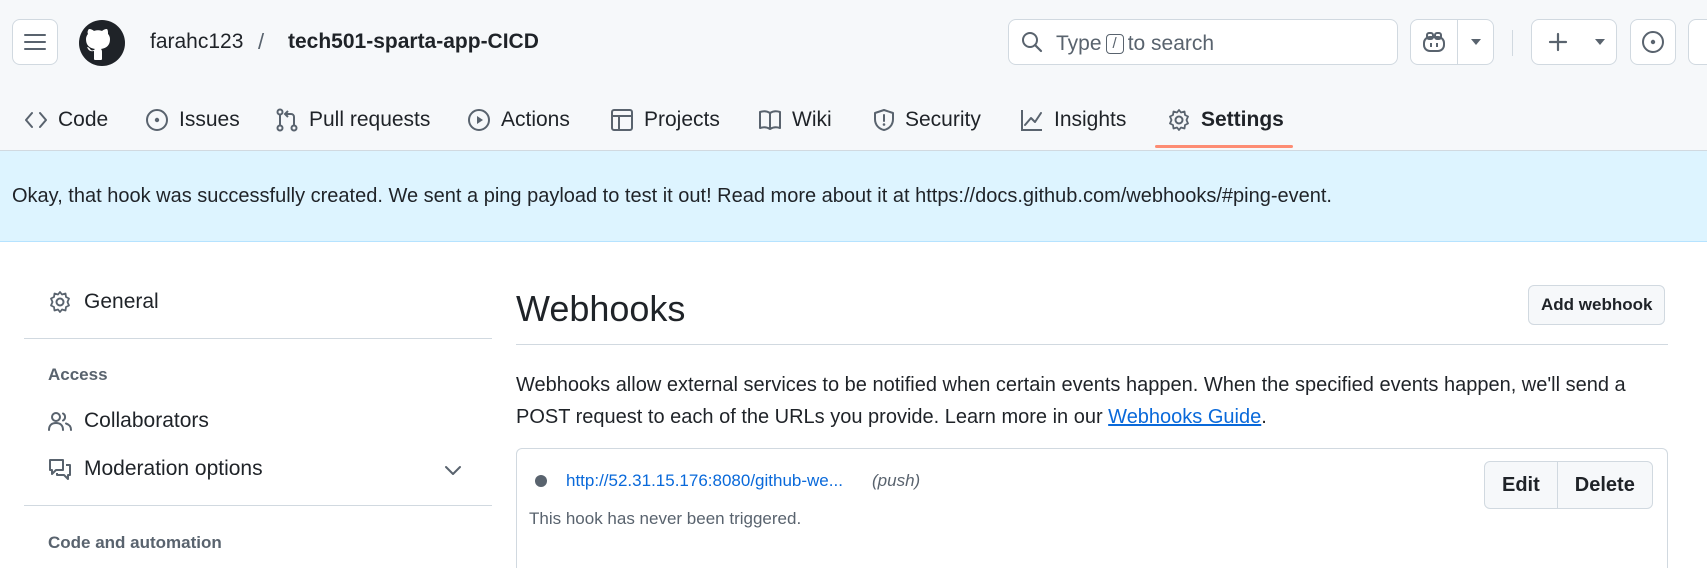 This screenshot has width=1707, height=568. What do you see at coordinates (287, 120) in the screenshot?
I see `pull-request-icon` at bounding box center [287, 120].